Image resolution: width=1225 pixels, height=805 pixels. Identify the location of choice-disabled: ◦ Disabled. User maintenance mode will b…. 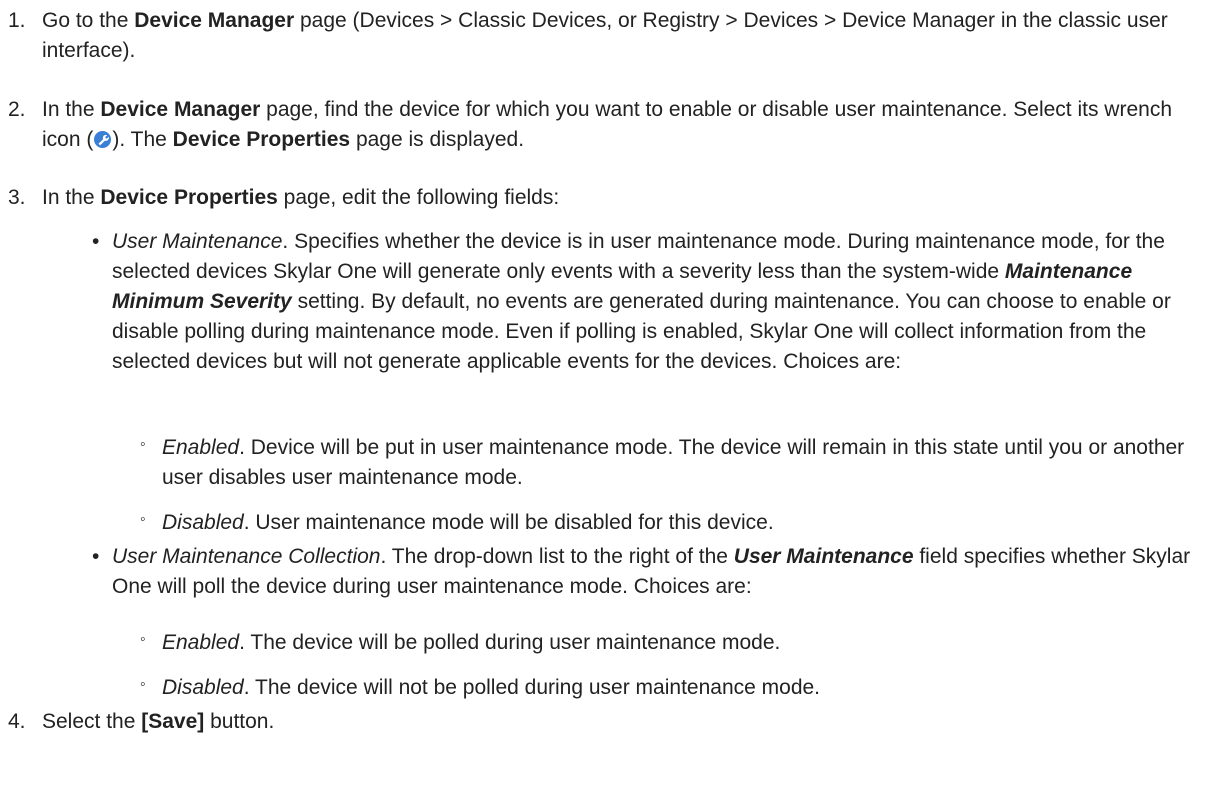
(612, 523).